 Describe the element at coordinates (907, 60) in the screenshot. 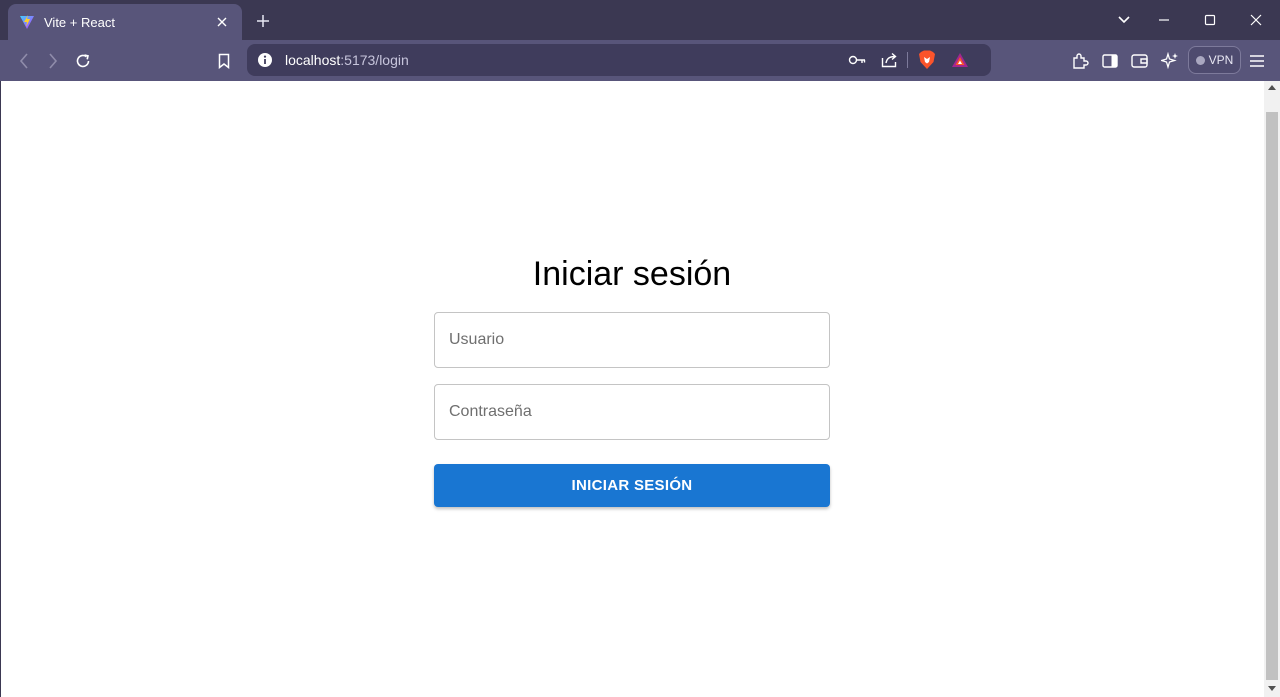

I see `address-bar-divider` at that location.